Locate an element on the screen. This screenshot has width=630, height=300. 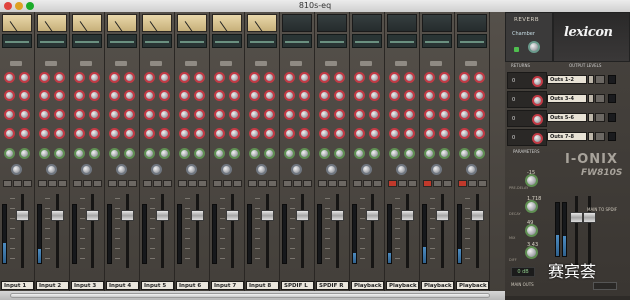
mix-knob is located at coordinates (531, 230).